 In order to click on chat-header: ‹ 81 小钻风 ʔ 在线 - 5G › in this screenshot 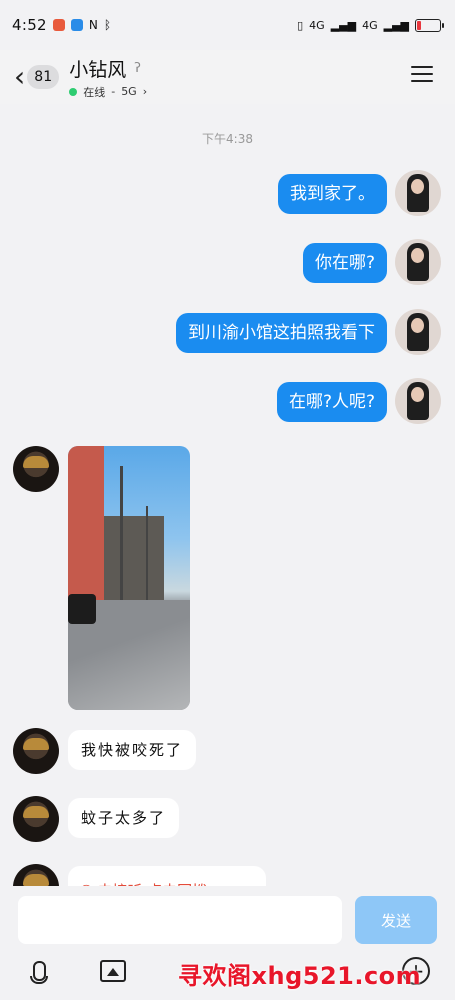, I will do `click(227, 77)`.